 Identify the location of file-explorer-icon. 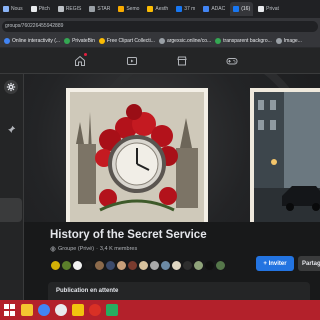
(27, 310).